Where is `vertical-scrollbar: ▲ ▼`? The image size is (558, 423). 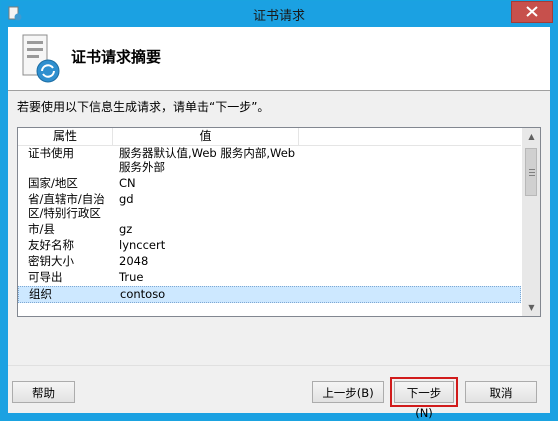
vertical-scrollbar: ▲ ▼ is located at coordinates (531, 222).